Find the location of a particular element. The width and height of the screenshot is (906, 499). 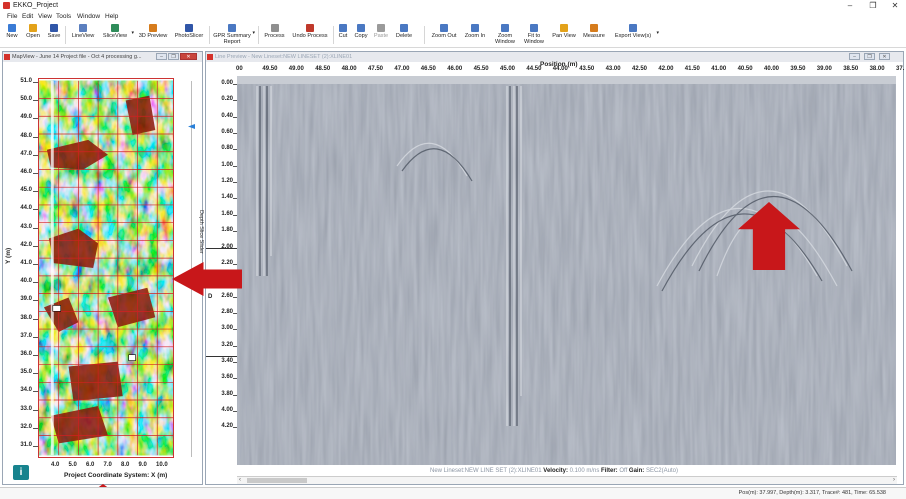

new-label: New is located at coordinates (12, 36).